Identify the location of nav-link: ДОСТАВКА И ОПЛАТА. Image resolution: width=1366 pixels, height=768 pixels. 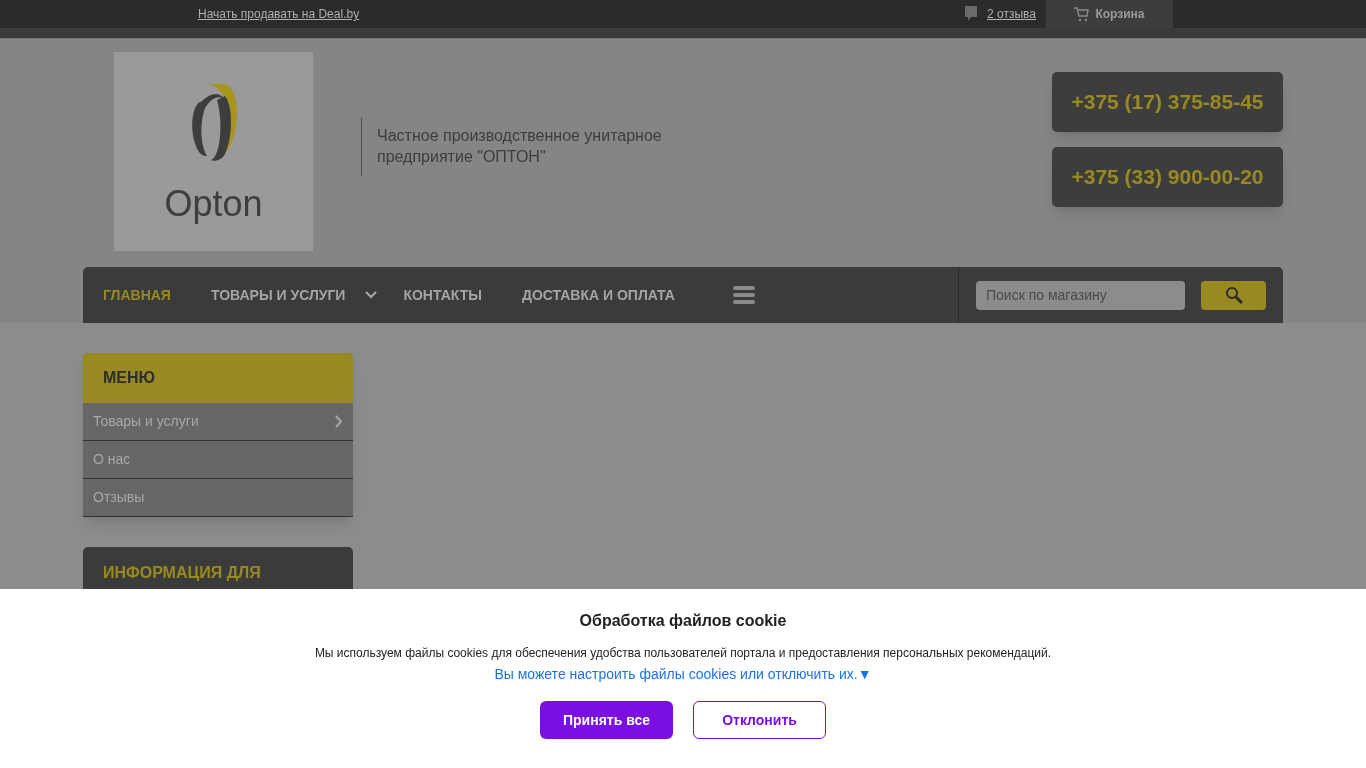
(598, 295).